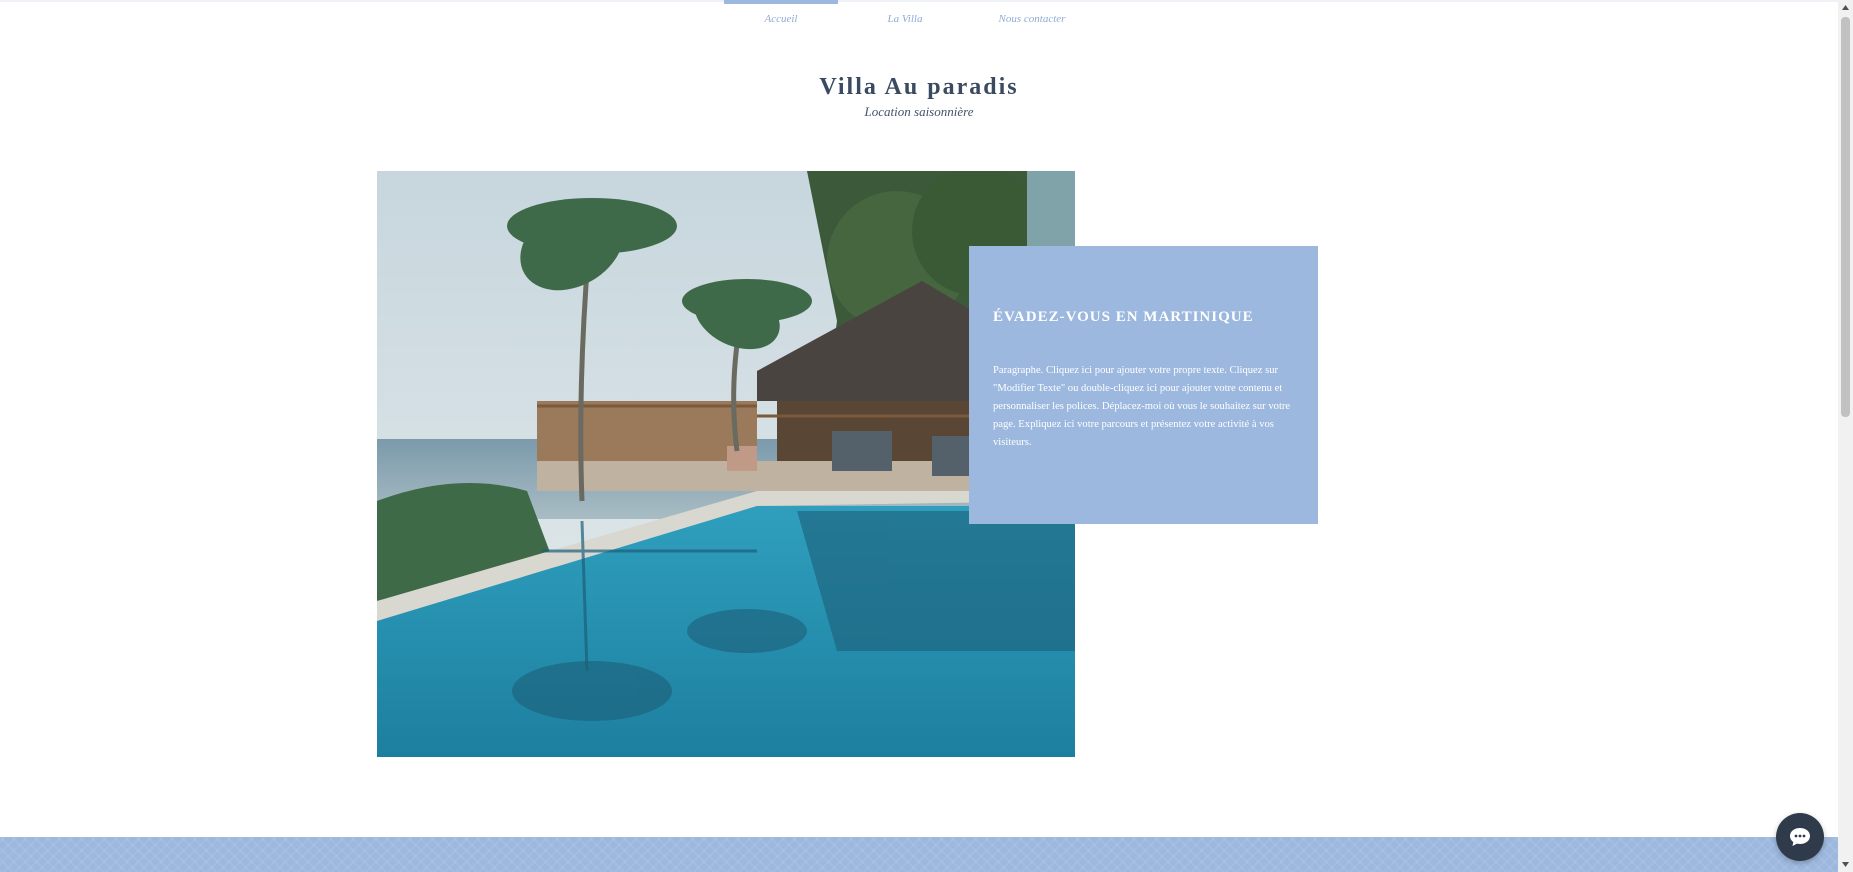  Describe the element at coordinates (1845, 7) in the screenshot. I see `scroll-up-arrow-icon` at that location.